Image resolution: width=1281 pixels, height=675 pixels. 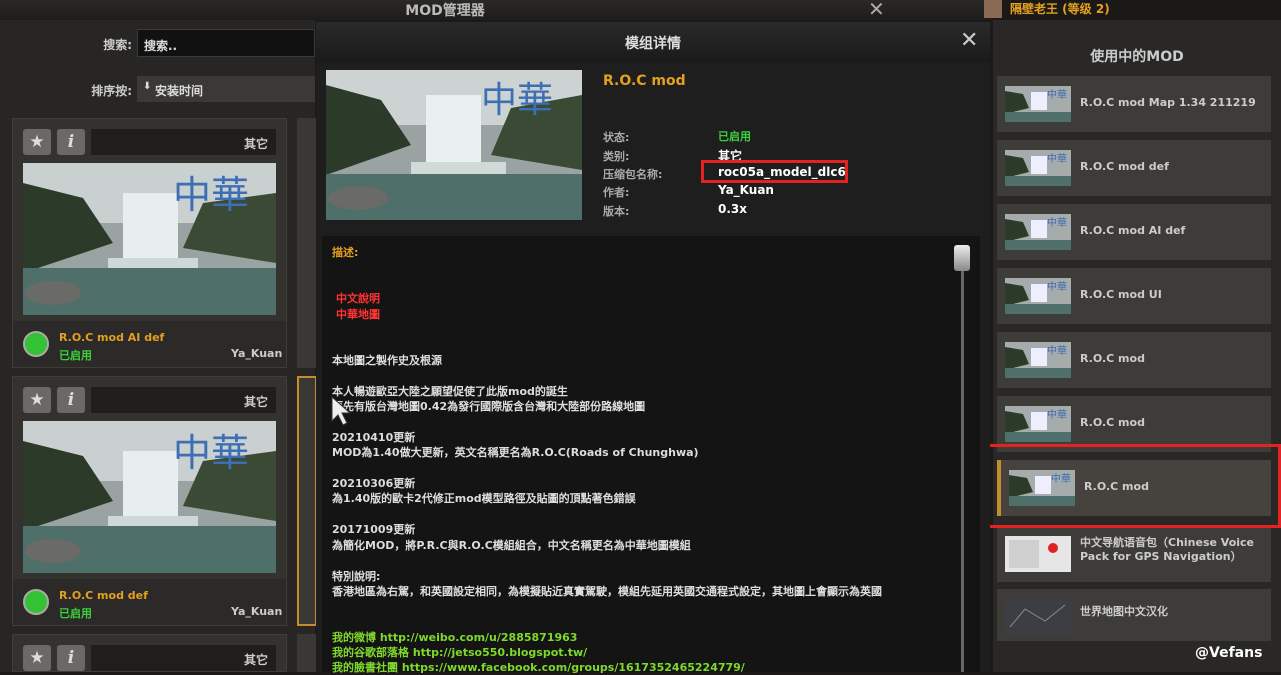 What do you see at coordinates (633, 174) in the screenshot?
I see `archive-key: 压缩包名称:` at bounding box center [633, 174].